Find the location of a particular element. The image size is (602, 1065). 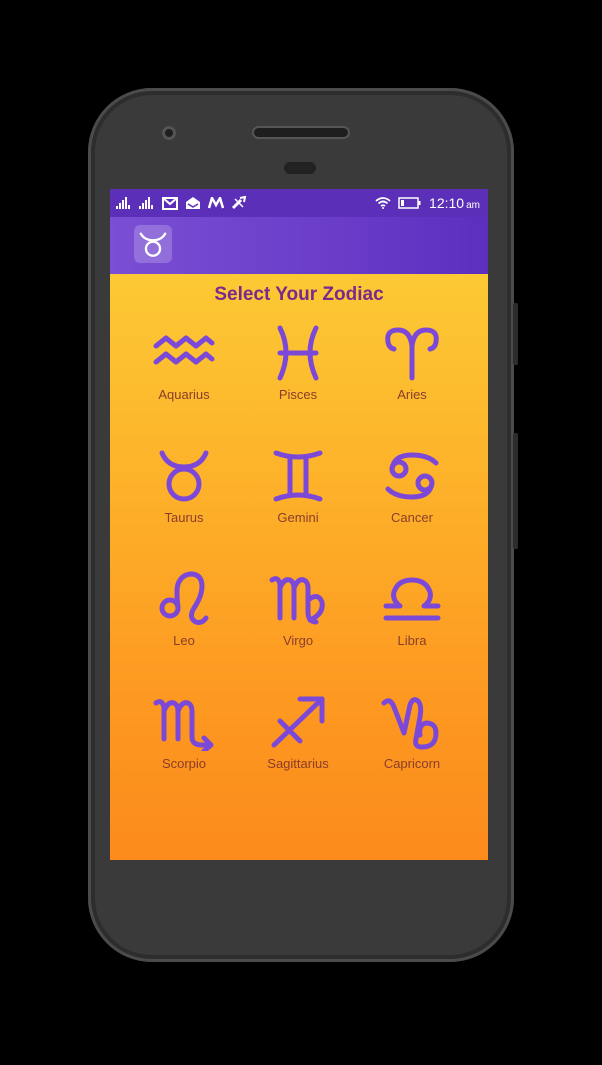

zodiac-label: Capricorn is located at coordinates (412, 763).